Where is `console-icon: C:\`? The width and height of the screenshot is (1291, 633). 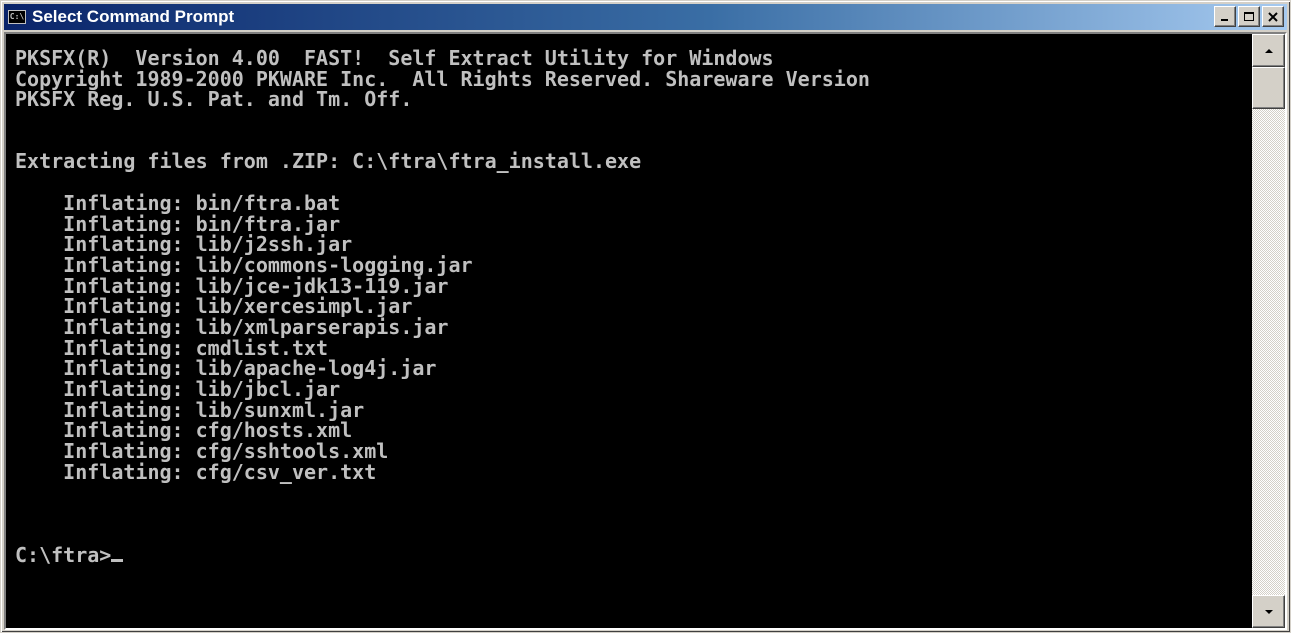 console-icon: C:\ is located at coordinates (17, 17).